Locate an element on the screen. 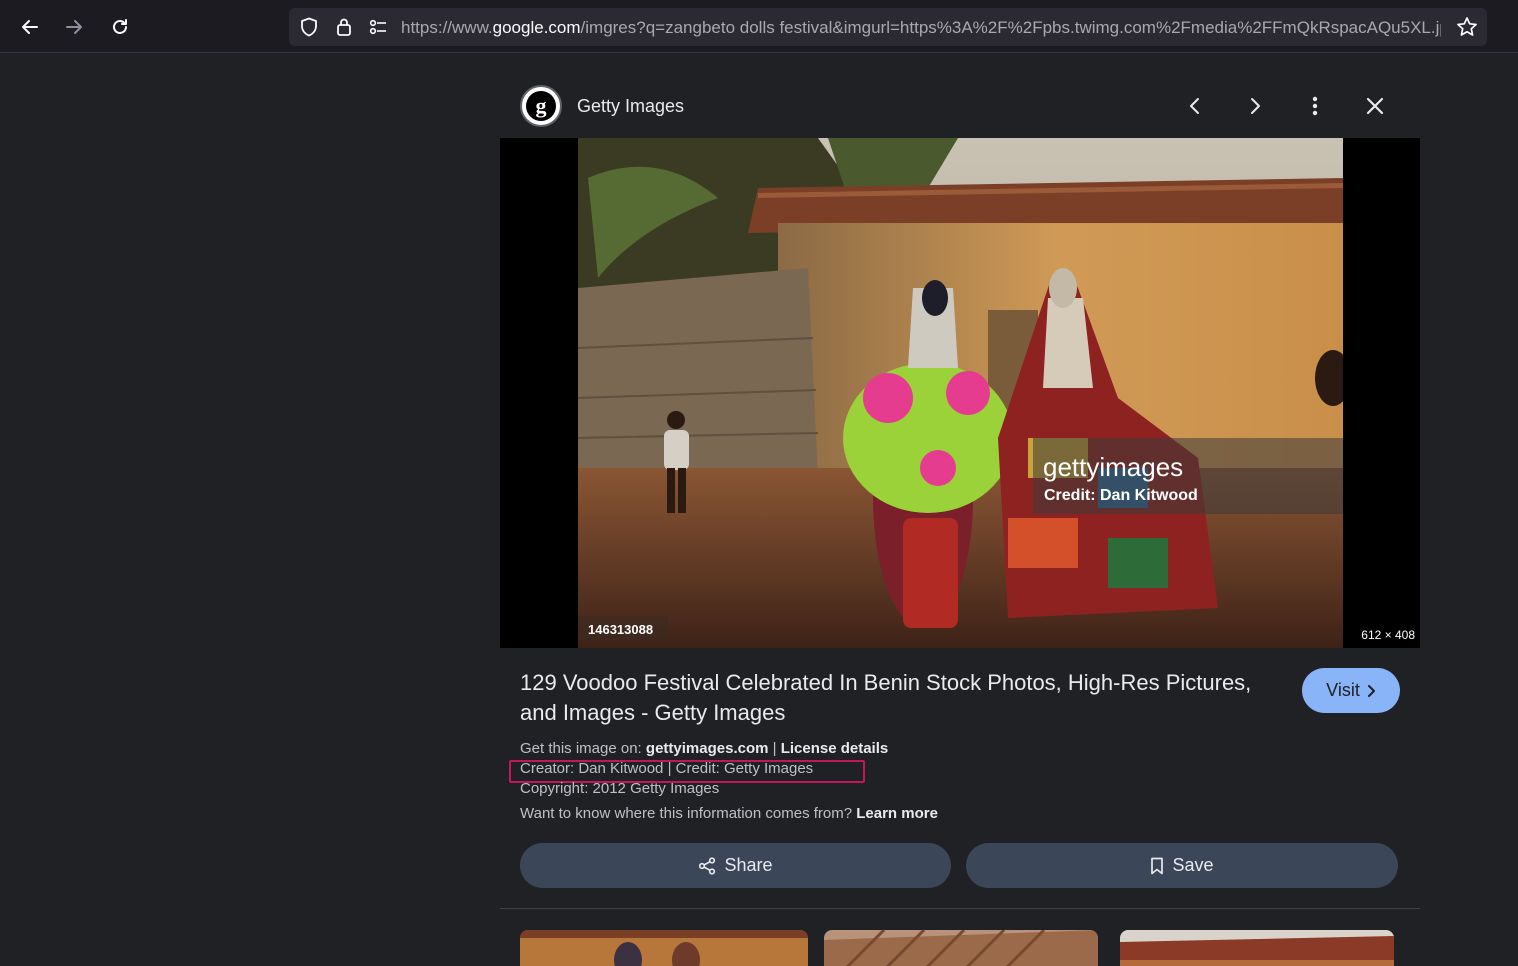  visit-button: Visit is located at coordinates (1351, 690).